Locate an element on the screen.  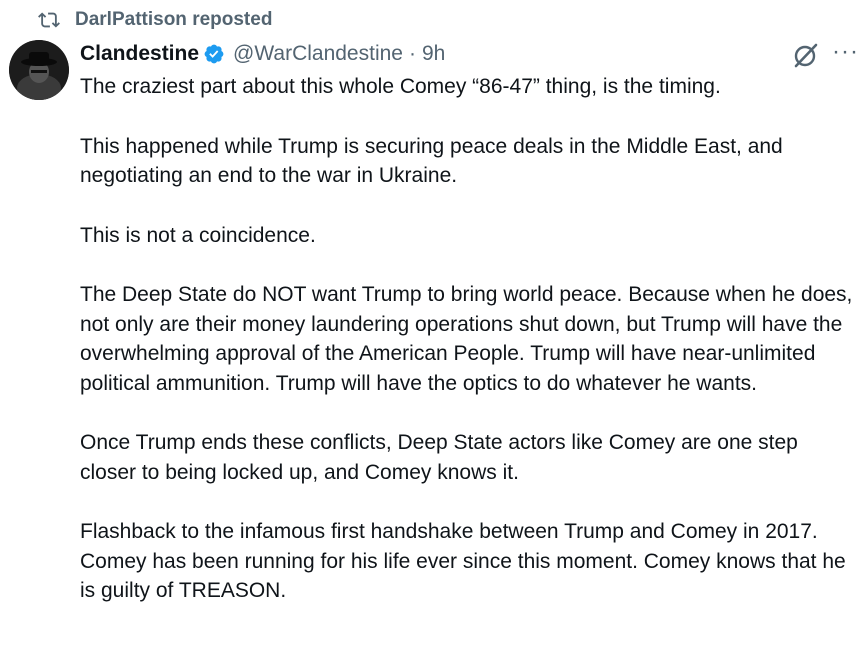
author-display-name: Clandestine is located at coordinates (139, 54).